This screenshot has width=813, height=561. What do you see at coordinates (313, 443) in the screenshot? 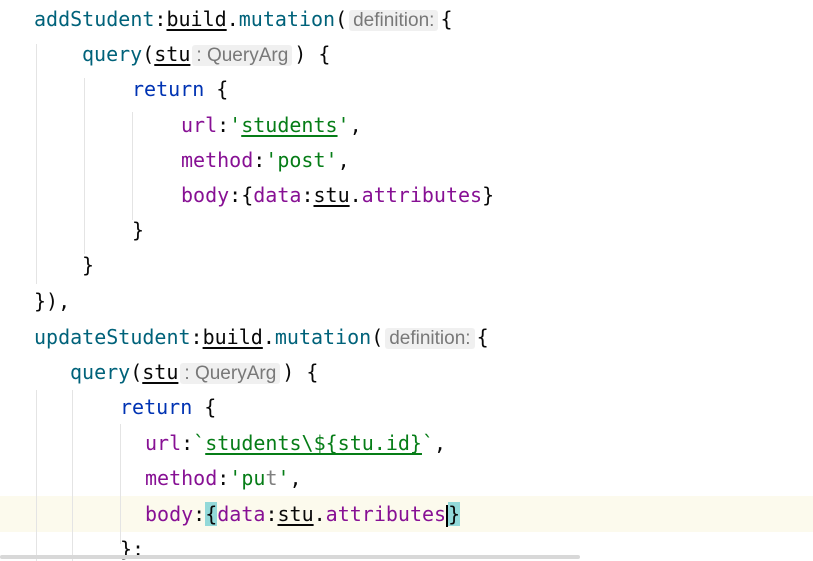
I see `url-template-value: students\${stu.id}` at bounding box center [313, 443].